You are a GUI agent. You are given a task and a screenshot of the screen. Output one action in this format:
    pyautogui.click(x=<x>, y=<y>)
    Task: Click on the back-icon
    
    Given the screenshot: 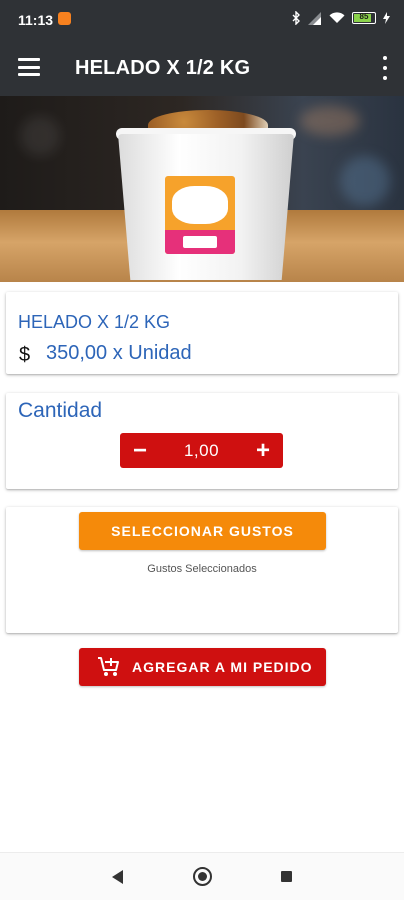 What is the action you would take?
    pyautogui.click(x=117, y=877)
    